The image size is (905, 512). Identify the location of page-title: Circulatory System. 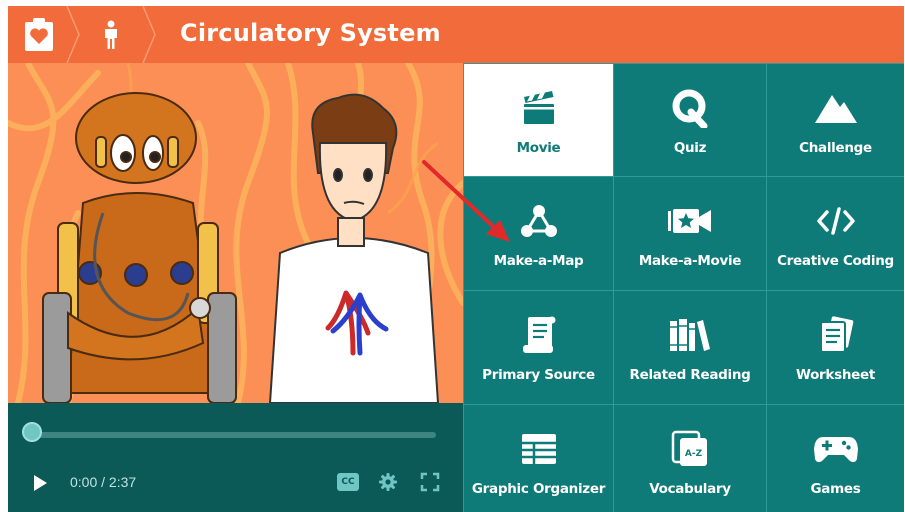
(310, 33).